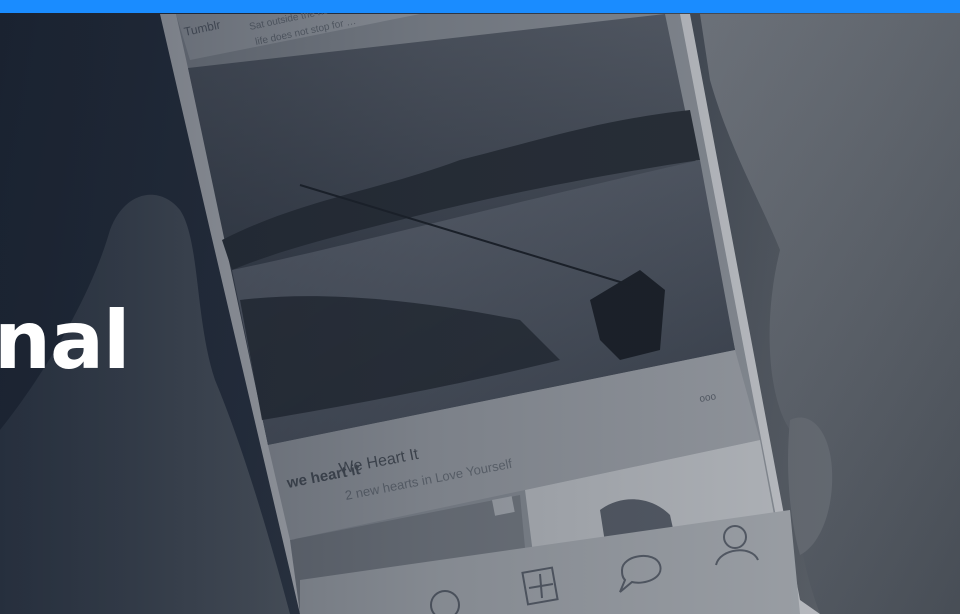  Describe the element at coordinates (480, 6) in the screenshot. I see `top-accent-bar` at that location.